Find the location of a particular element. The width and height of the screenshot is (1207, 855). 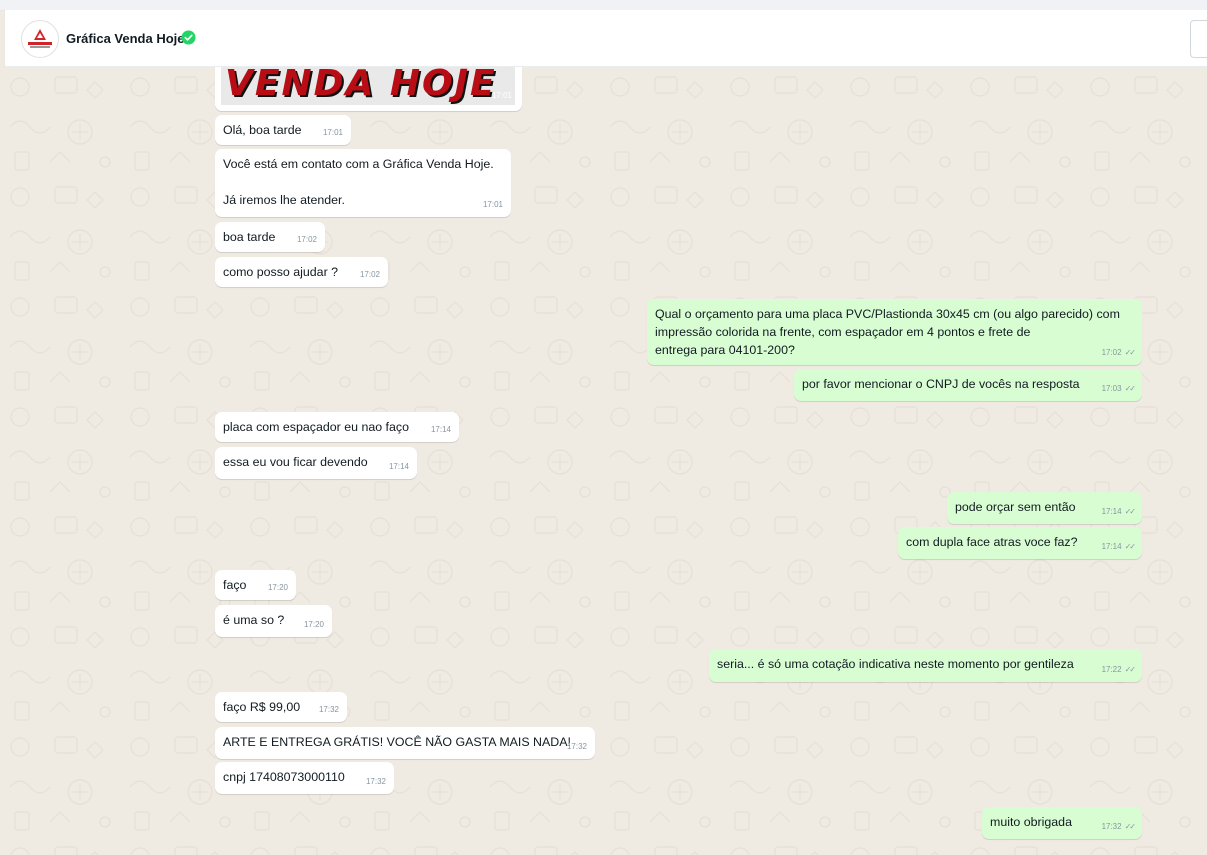

message-time-meta: 17:32 ✓✓ is located at coordinates (1119, 827).